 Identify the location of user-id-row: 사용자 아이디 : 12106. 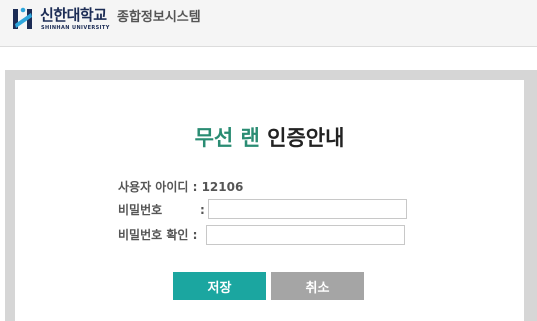
(180, 187).